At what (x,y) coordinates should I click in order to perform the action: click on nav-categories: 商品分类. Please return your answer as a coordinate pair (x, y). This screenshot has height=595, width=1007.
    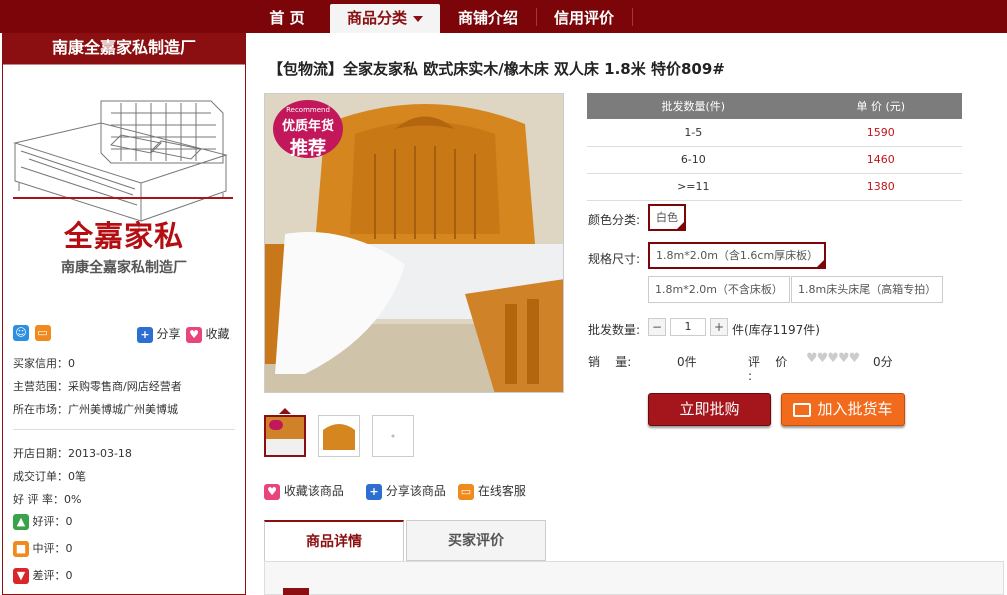
    Looking at the image, I should click on (385, 18).